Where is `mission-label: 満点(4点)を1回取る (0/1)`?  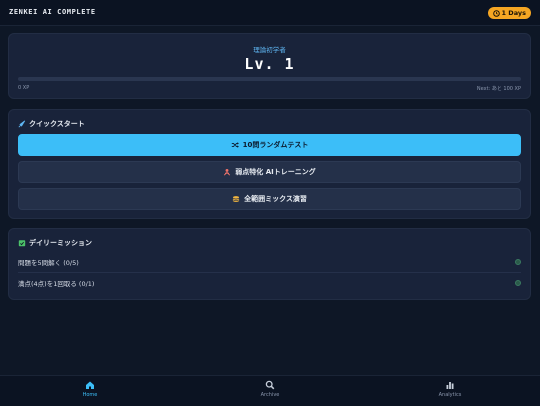 mission-label: 満点(4点)を1回取る (0/1) is located at coordinates (56, 284).